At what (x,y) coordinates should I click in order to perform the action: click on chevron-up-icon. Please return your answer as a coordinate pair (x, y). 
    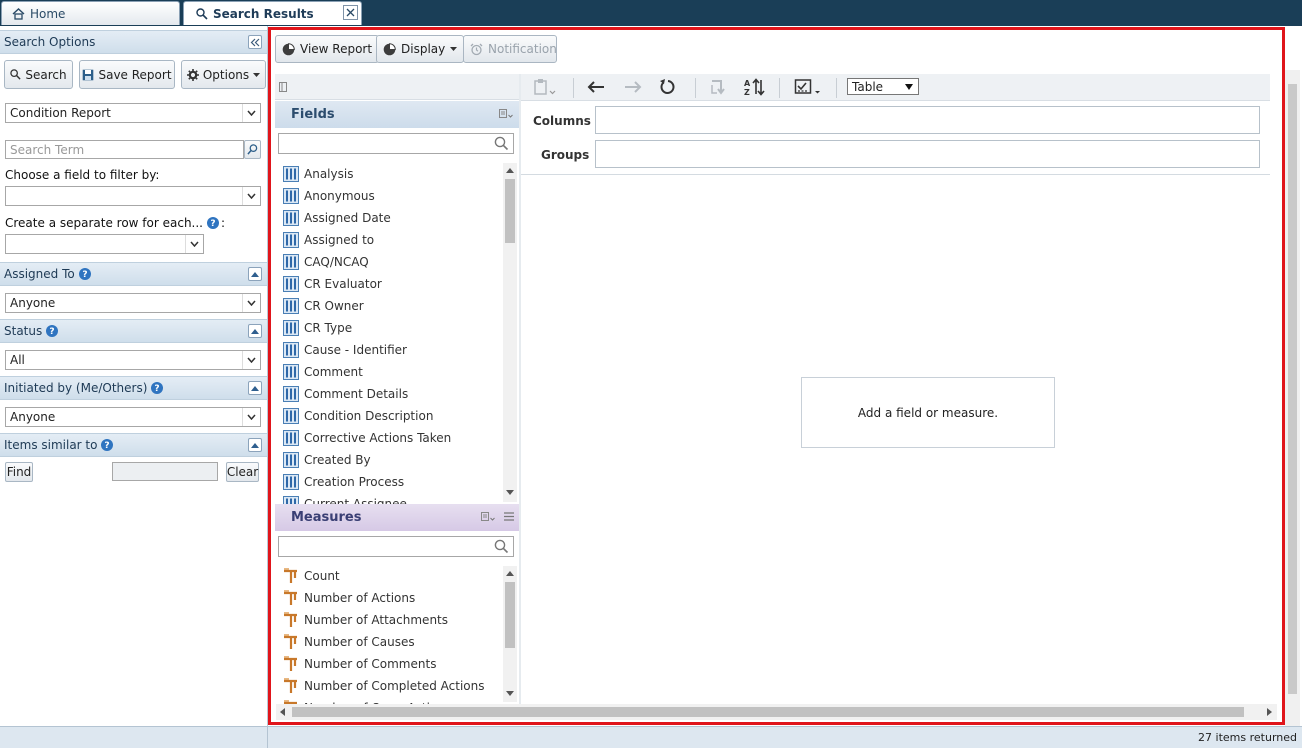
    Looking at the image, I should click on (255, 274).